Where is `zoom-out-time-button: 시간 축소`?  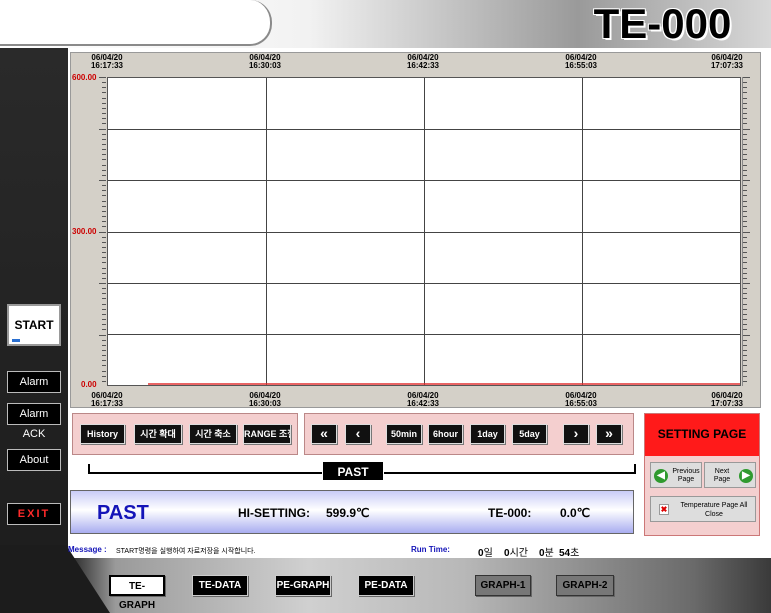
zoom-out-time-button: 시간 축소 is located at coordinates (213, 434).